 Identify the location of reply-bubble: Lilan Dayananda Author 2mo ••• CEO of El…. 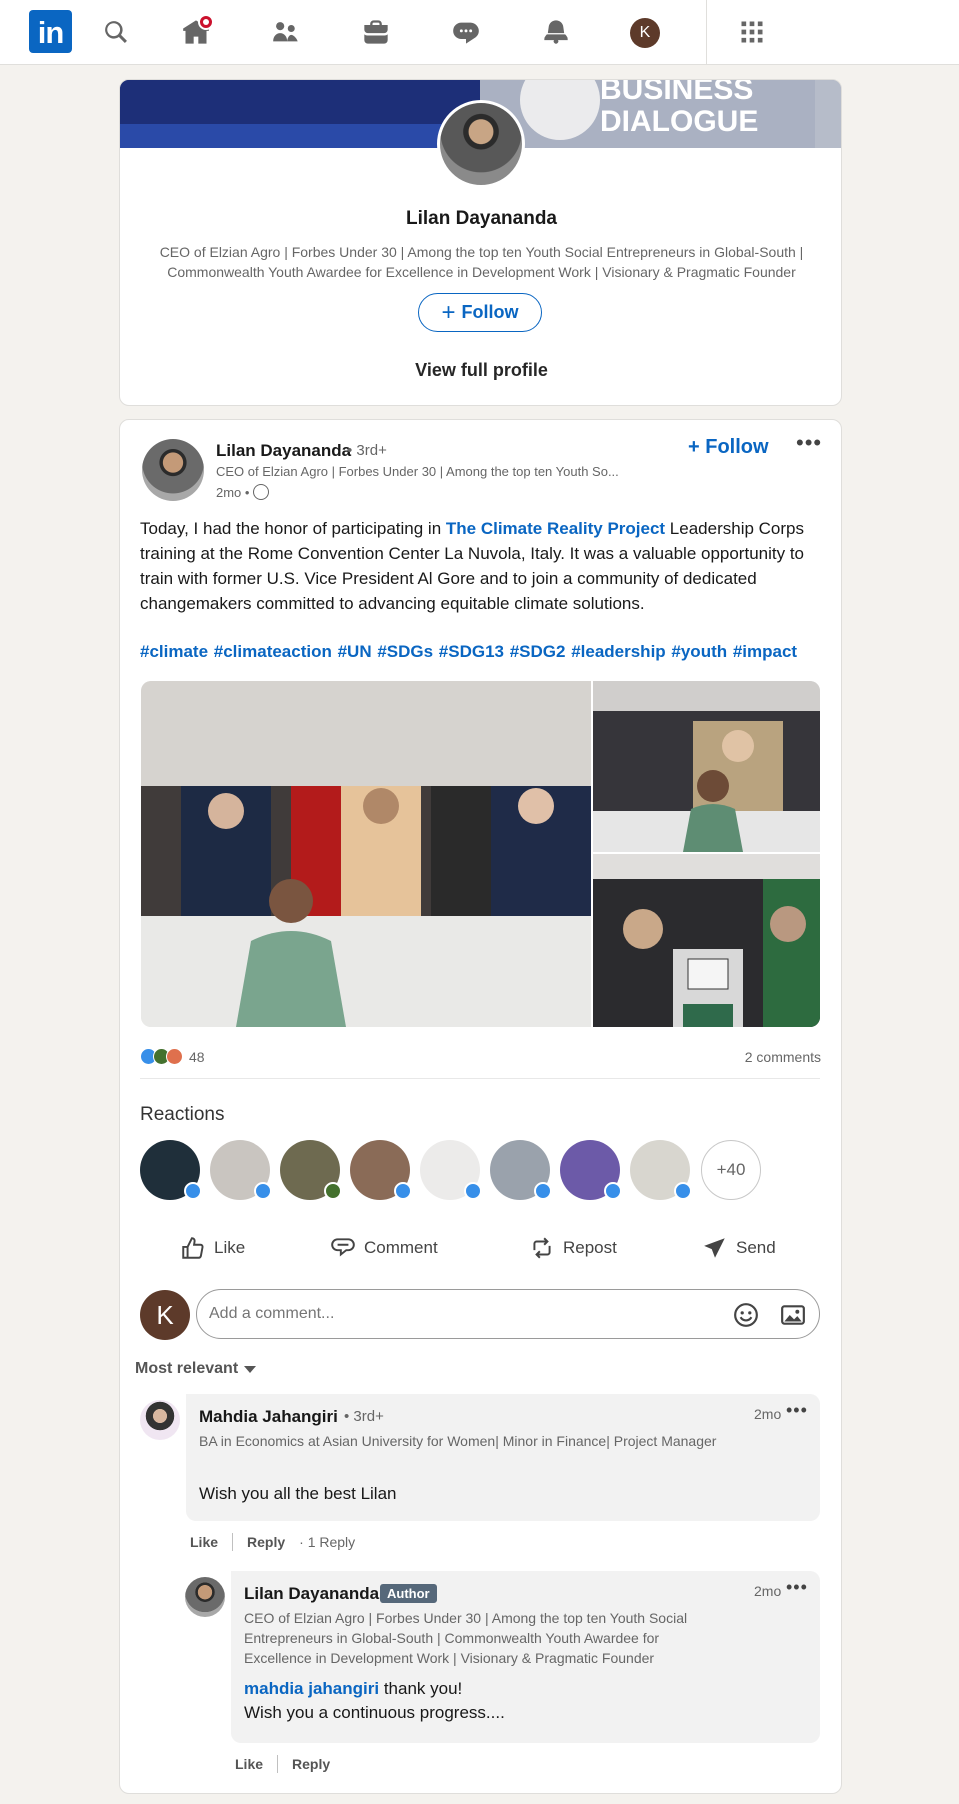
(525, 1657).